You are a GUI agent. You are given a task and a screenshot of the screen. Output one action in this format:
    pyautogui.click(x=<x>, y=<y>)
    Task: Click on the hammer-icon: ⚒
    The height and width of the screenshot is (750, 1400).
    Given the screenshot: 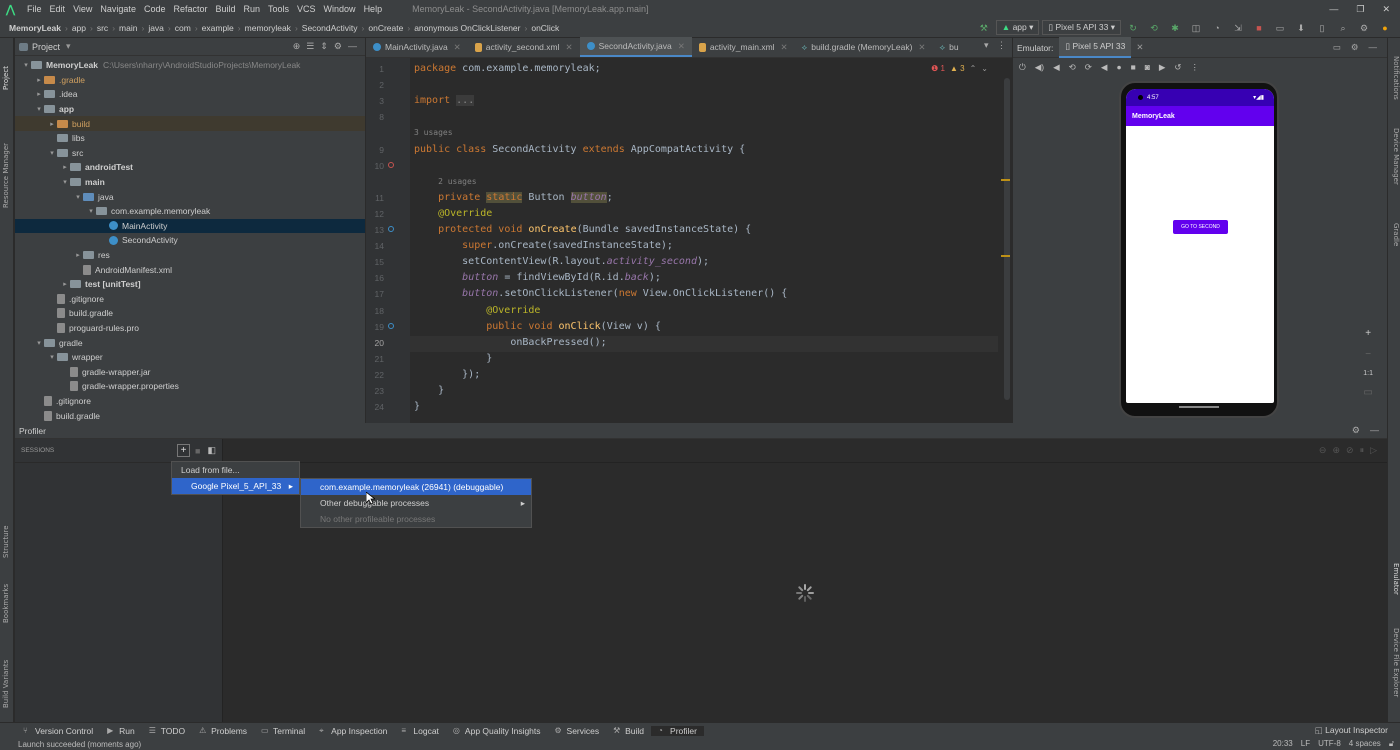 What is the action you would take?
    pyautogui.click(x=984, y=28)
    